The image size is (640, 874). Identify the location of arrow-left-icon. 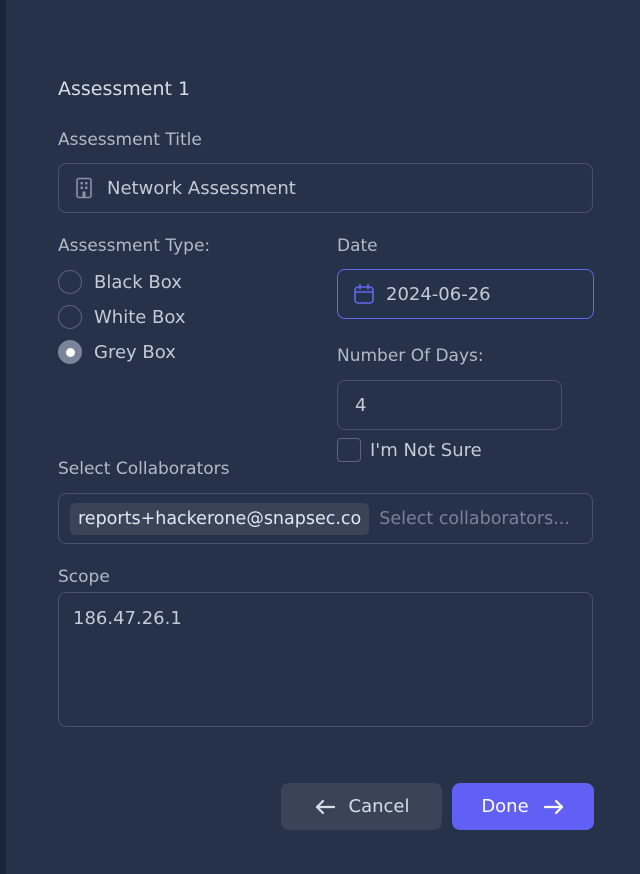
(325, 807).